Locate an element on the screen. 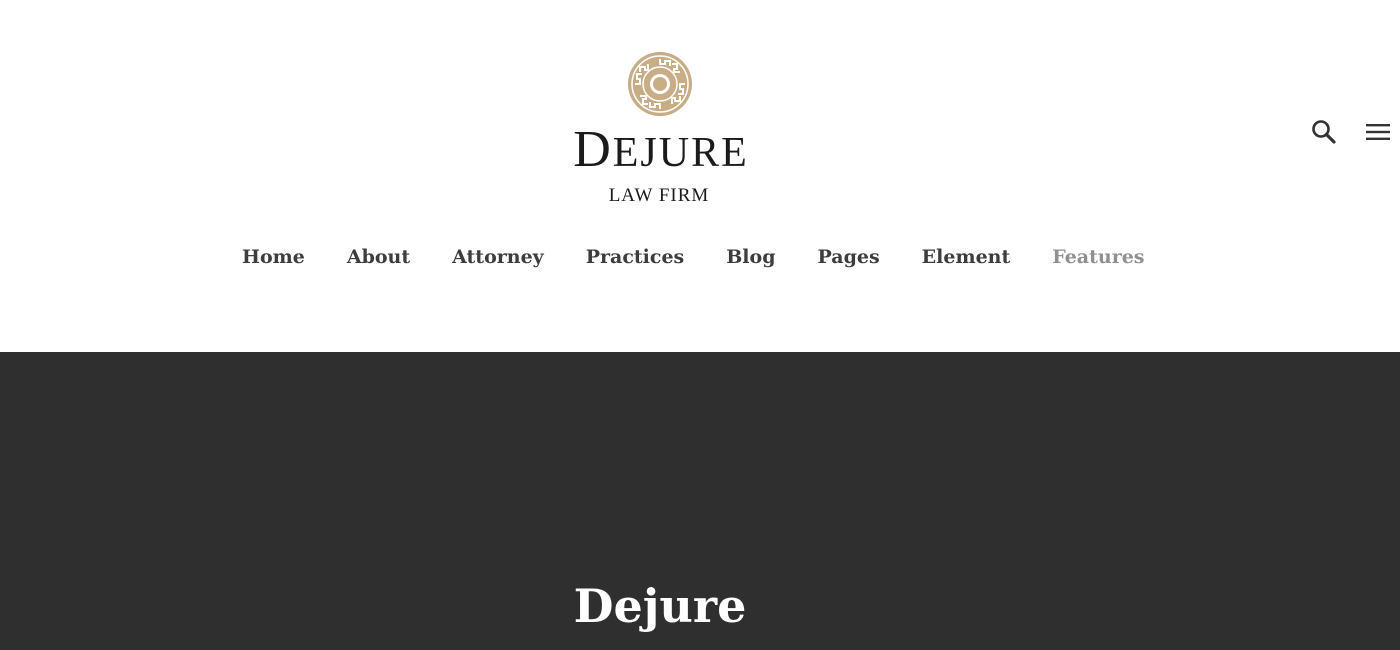 The image size is (1400, 650). site-logo: DEJURE LAW FIRM is located at coordinates (661, 129).